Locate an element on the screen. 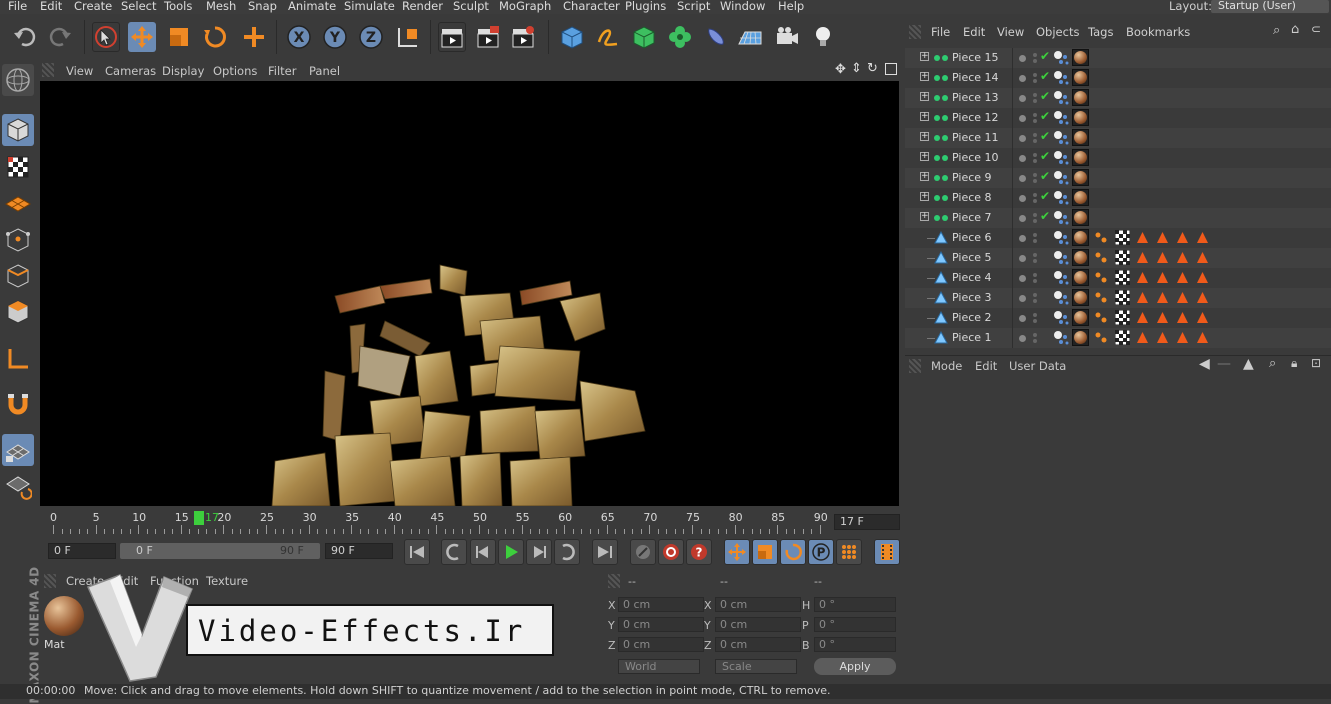 Image resolution: width=1331 pixels, height=704 pixels. attr-lock-icon: 🔒︎ is located at coordinates (1294, 363).